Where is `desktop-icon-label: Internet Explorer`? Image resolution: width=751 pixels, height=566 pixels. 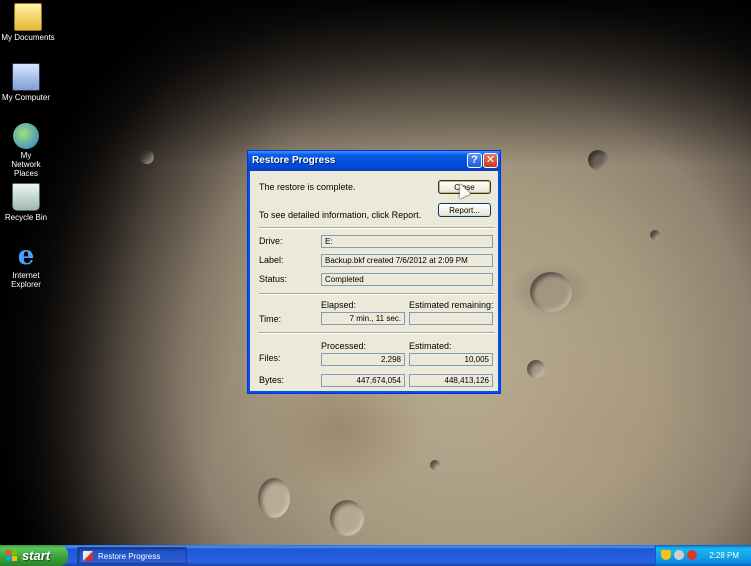 desktop-icon-label: Internet Explorer is located at coordinates (26, 280).